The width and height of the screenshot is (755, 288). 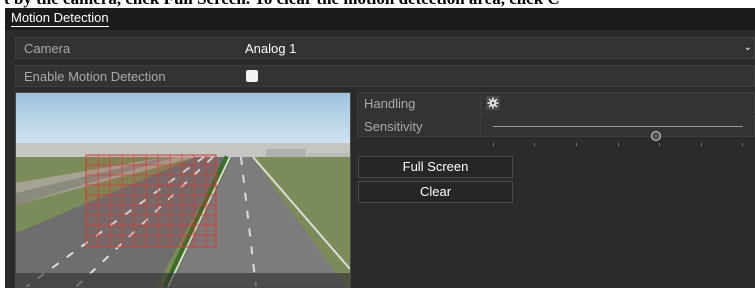 What do you see at coordinates (47, 48) in the screenshot?
I see `camera-label: Camera` at bounding box center [47, 48].